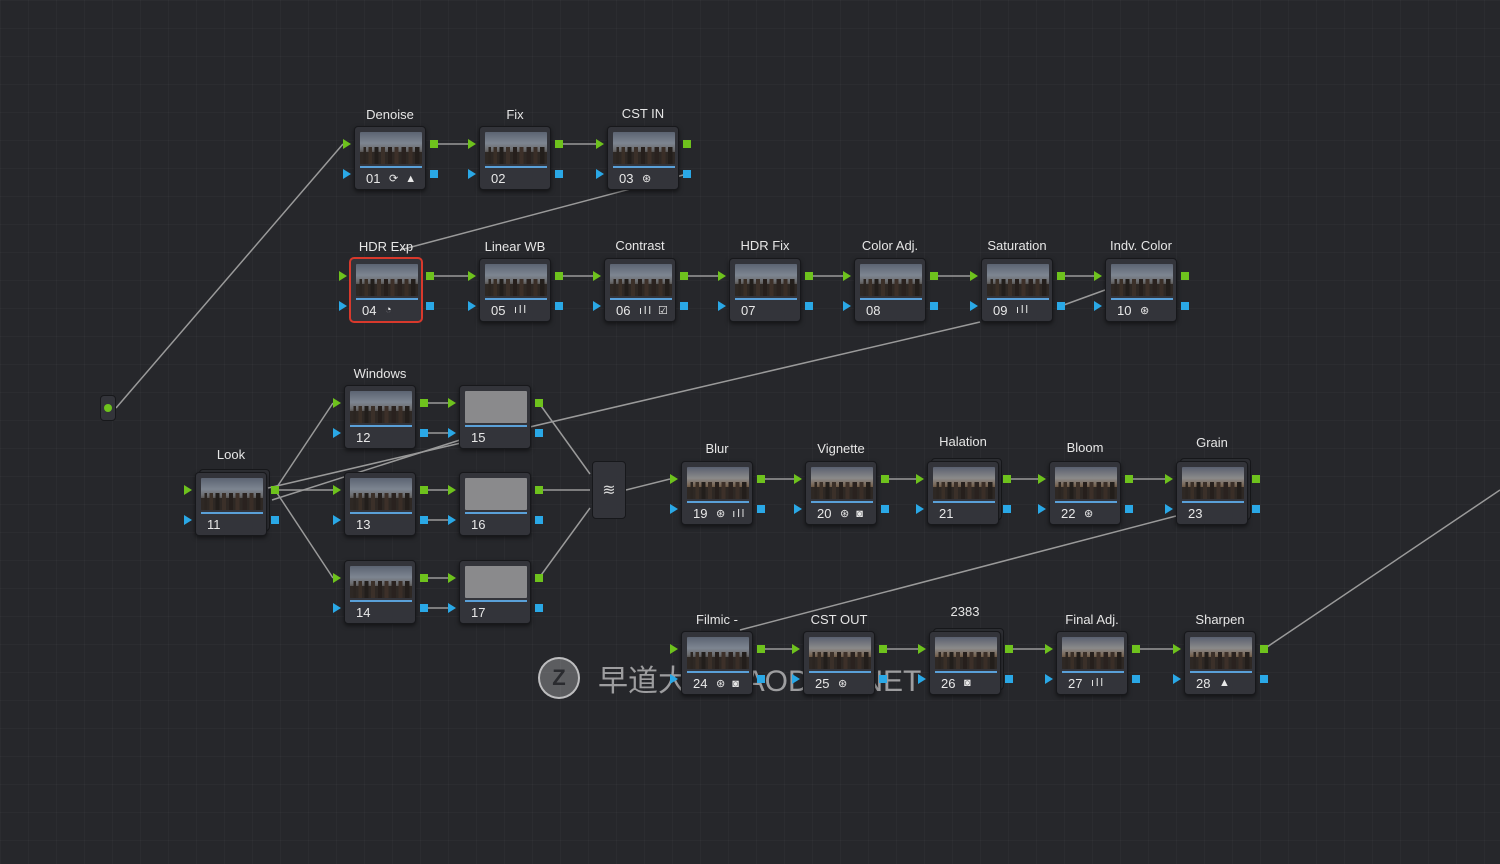 The image size is (1500, 864). What do you see at coordinates (386, 290) in the screenshot?
I see `node-04: 04 ◔` at bounding box center [386, 290].